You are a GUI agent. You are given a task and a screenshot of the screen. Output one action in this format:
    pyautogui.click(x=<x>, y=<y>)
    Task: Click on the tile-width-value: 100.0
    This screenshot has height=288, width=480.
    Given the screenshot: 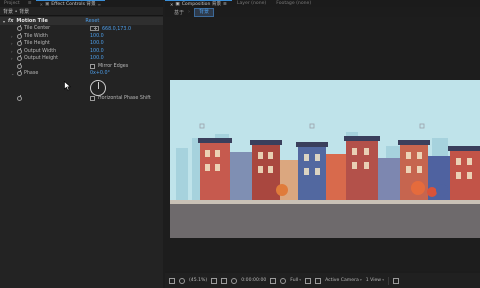 What is the action you would take?
    pyautogui.click(x=97, y=36)
    